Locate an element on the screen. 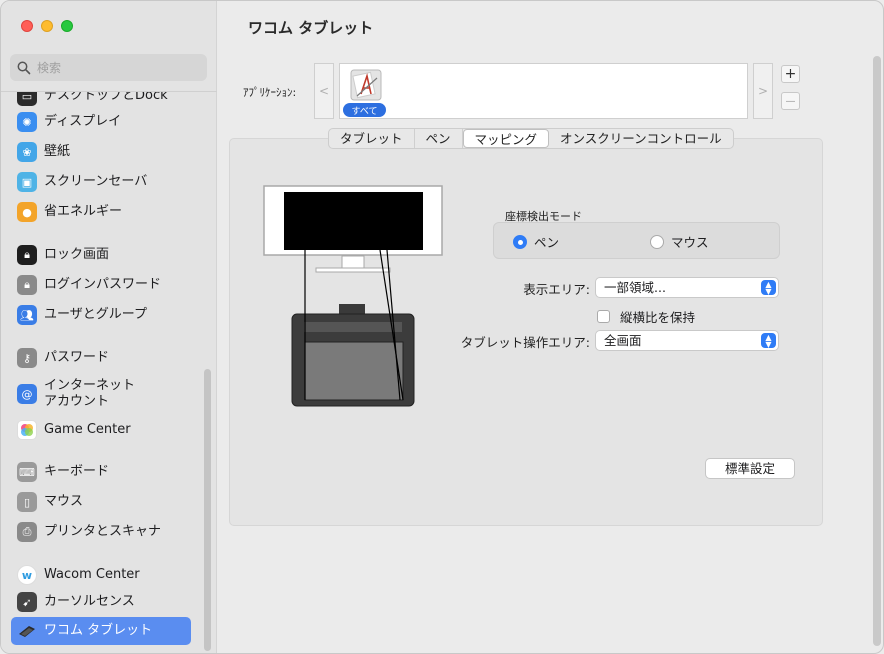 The image size is (884, 654). radio-mouse: マウス is located at coordinates (679, 241).